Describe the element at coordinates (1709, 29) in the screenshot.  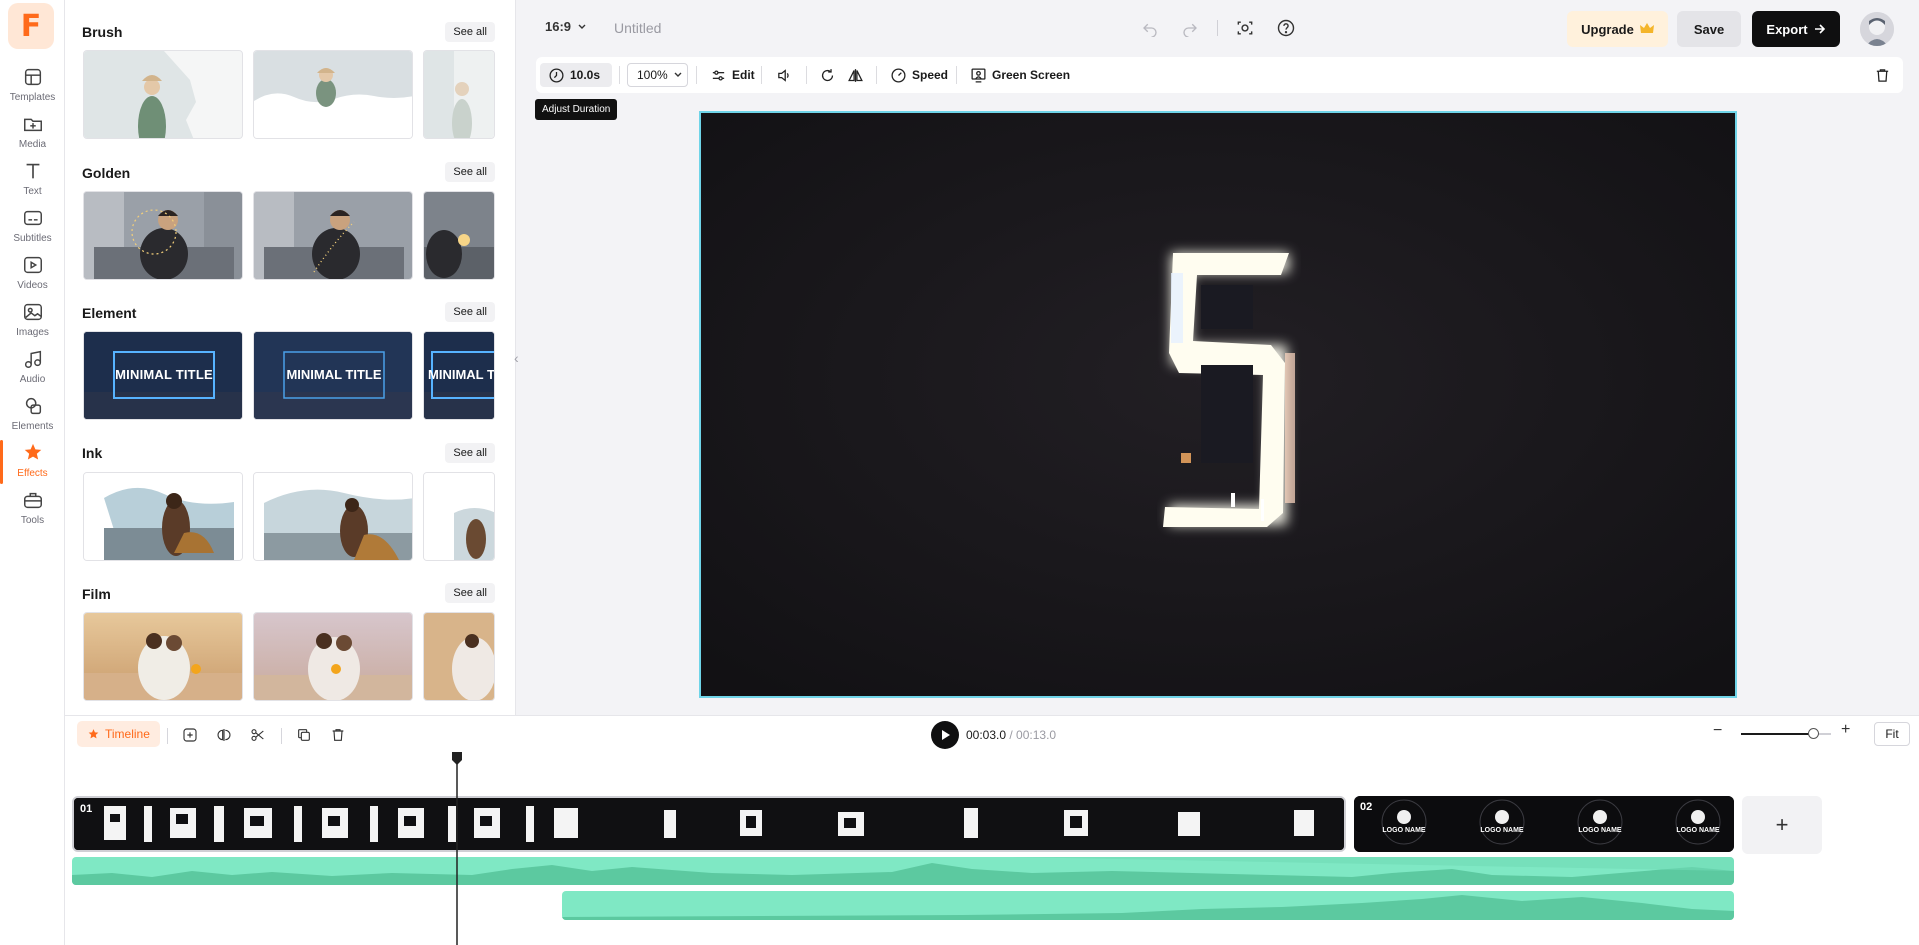
I see `save-button: Save` at that location.